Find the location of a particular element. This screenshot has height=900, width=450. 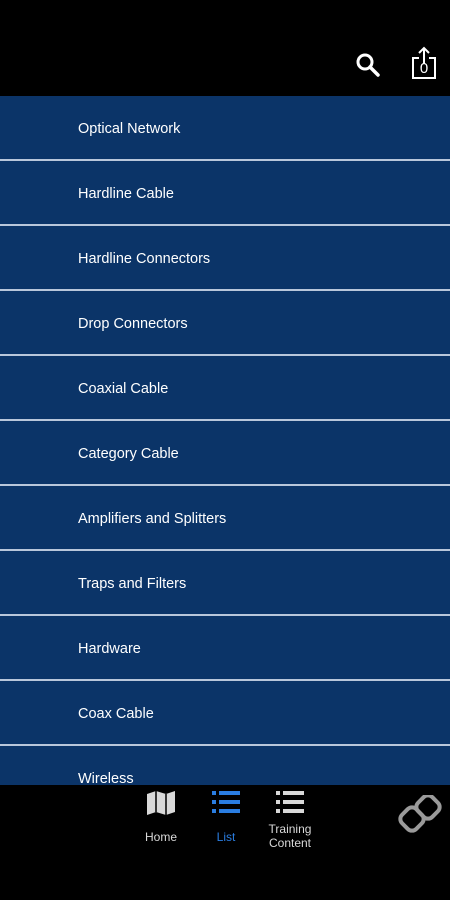

list-item-label: Hardline Cable is located at coordinates (126, 194).